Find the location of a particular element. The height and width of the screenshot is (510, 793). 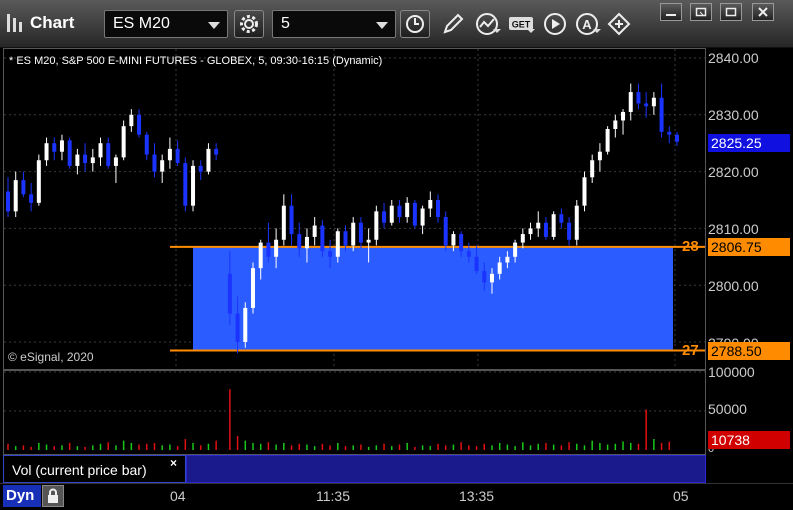

lock-icon is located at coordinates (53, 495).